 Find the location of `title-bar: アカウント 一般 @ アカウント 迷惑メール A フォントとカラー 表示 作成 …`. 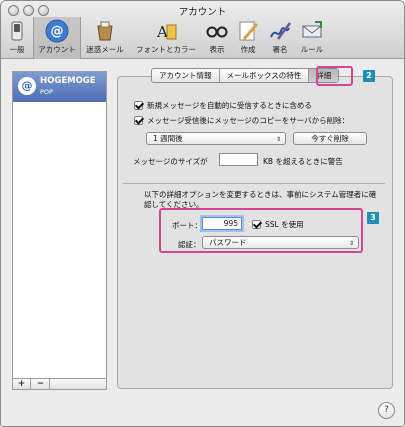

title-bar: アカウント 一般 @ アカウント 迷惑メール A フォントとカラー 表示 作成 … is located at coordinates (202, 30).